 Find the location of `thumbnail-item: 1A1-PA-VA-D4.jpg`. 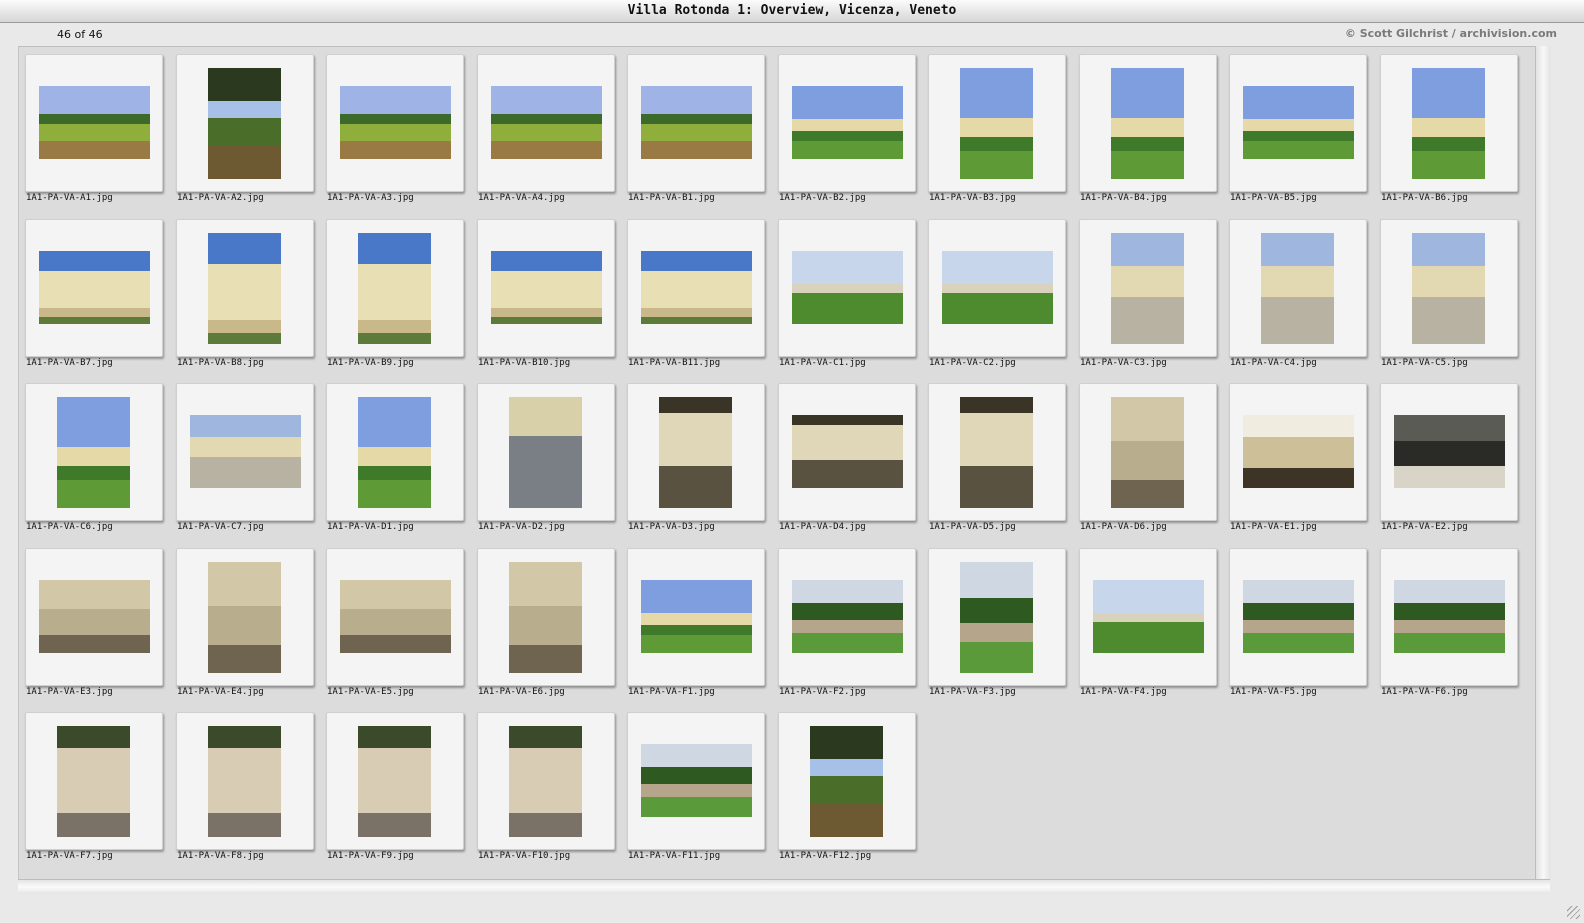

thumbnail-item: 1A1-PA-VA-D4.jpg is located at coordinates (853, 464).